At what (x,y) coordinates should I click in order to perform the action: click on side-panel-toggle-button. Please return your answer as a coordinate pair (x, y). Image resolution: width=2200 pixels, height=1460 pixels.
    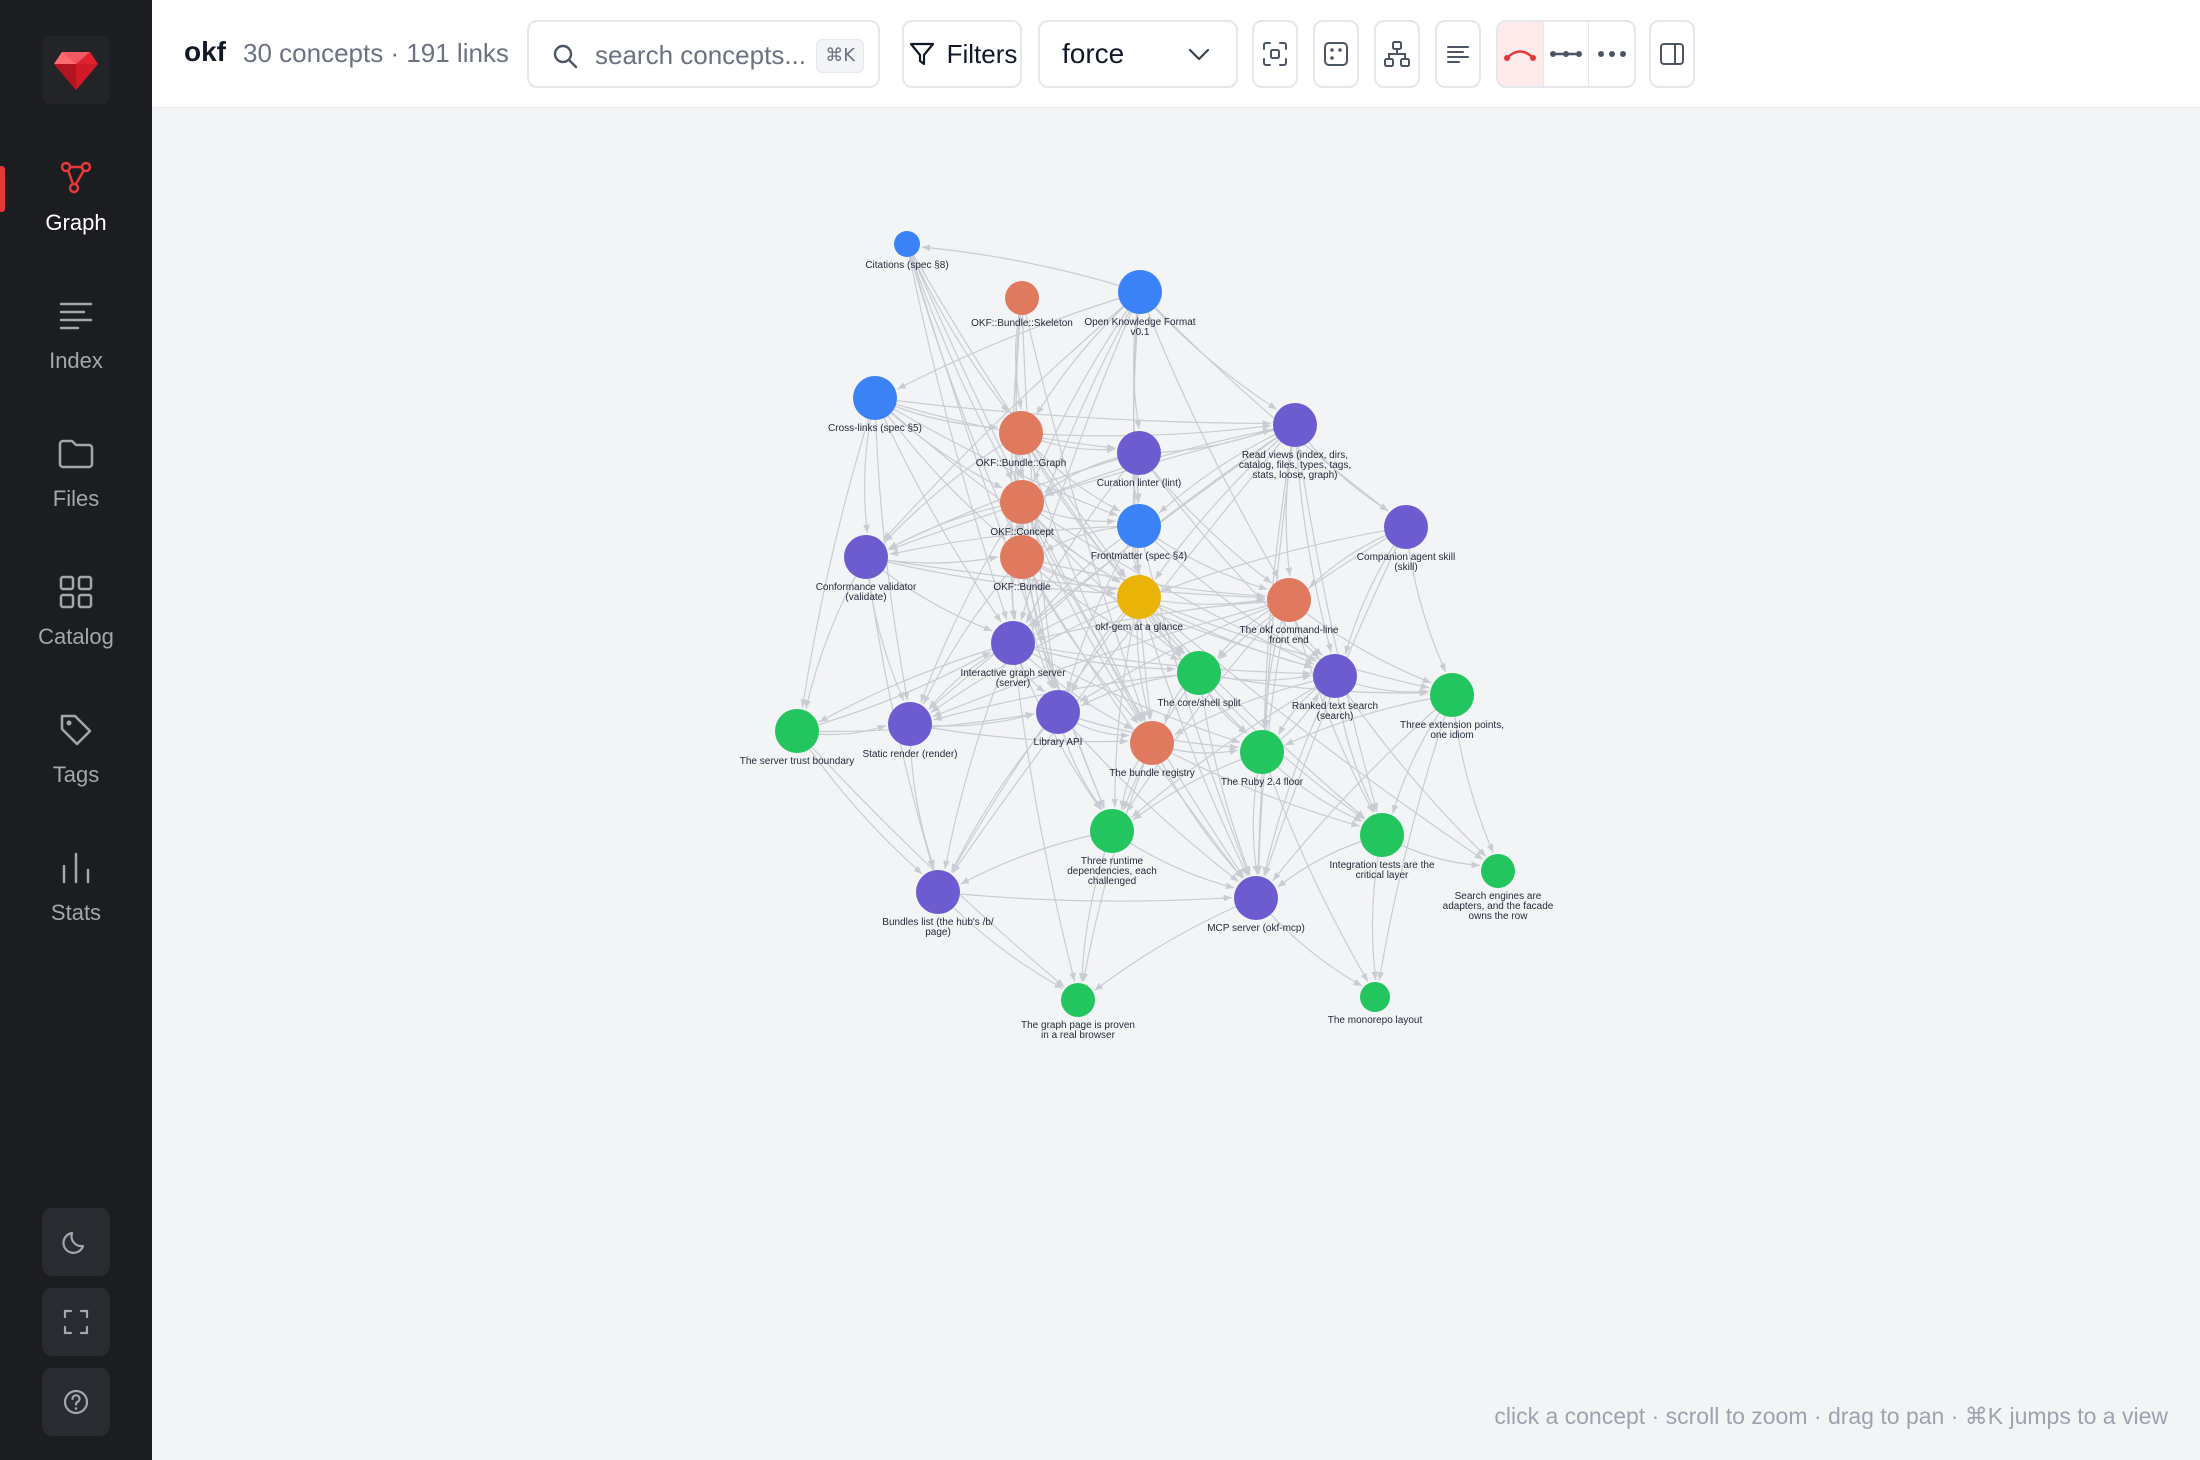
    Looking at the image, I should click on (1672, 54).